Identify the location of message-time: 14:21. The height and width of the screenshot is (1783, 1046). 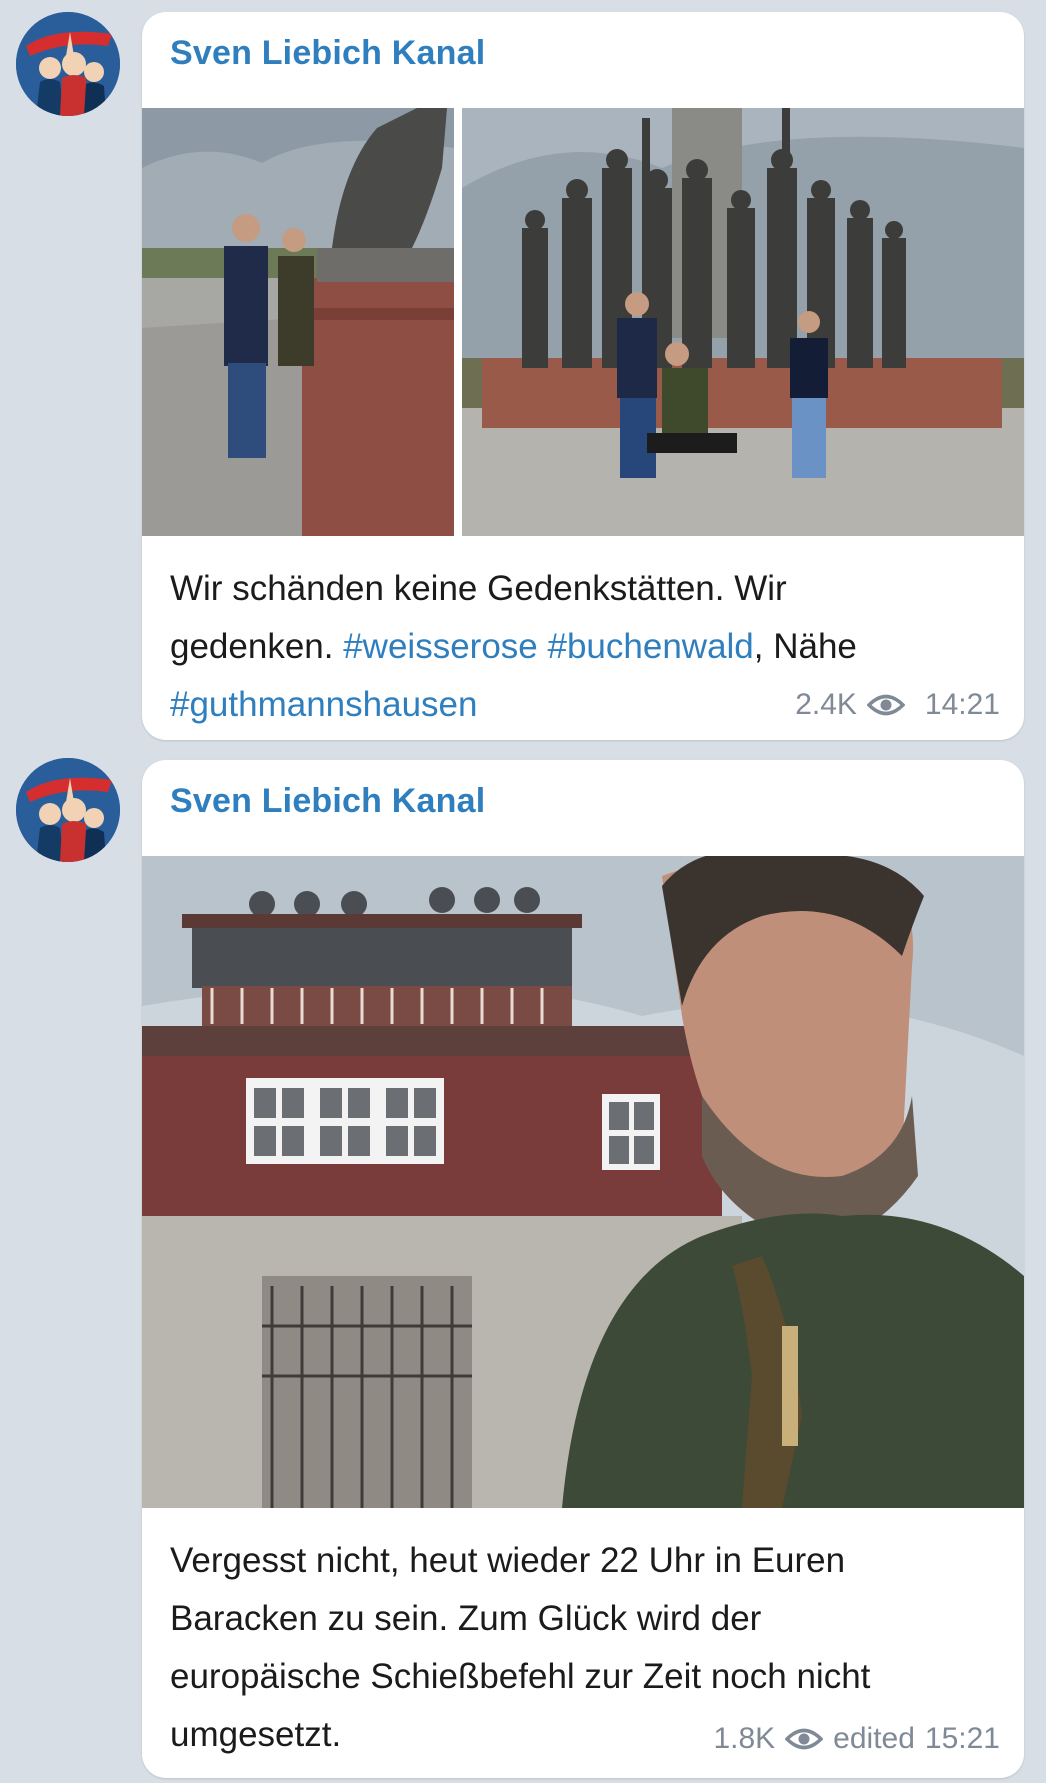
(962, 704).